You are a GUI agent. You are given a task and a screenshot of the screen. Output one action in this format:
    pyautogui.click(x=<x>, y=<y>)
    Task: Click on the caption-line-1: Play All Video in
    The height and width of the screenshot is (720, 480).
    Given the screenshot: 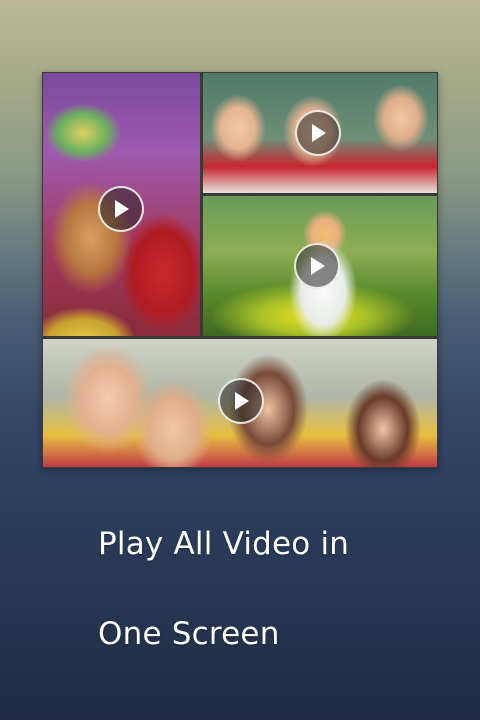 What is the action you would take?
    pyautogui.click(x=224, y=544)
    